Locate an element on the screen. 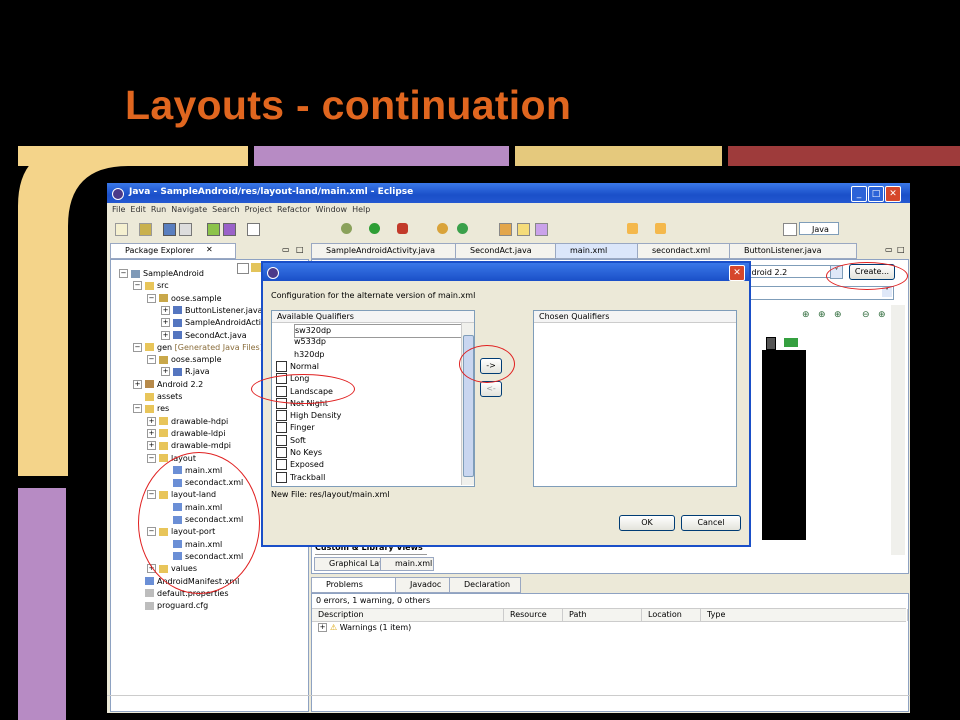 This screenshot has width=960, height=720. new-class-icon is located at coordinates (442, 228).